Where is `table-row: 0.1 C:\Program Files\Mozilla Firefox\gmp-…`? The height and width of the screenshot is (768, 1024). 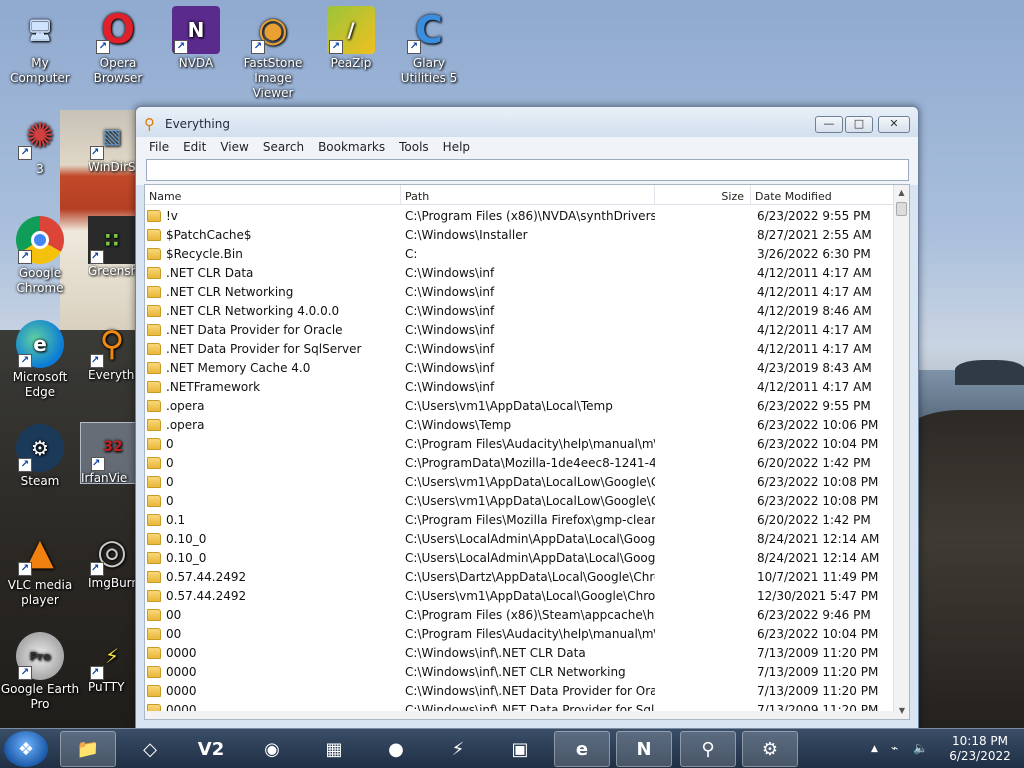 table-row: 0.1 C:\Program Files\Mozilla Firefox\gmp-… is located at coordinates (520, 519).